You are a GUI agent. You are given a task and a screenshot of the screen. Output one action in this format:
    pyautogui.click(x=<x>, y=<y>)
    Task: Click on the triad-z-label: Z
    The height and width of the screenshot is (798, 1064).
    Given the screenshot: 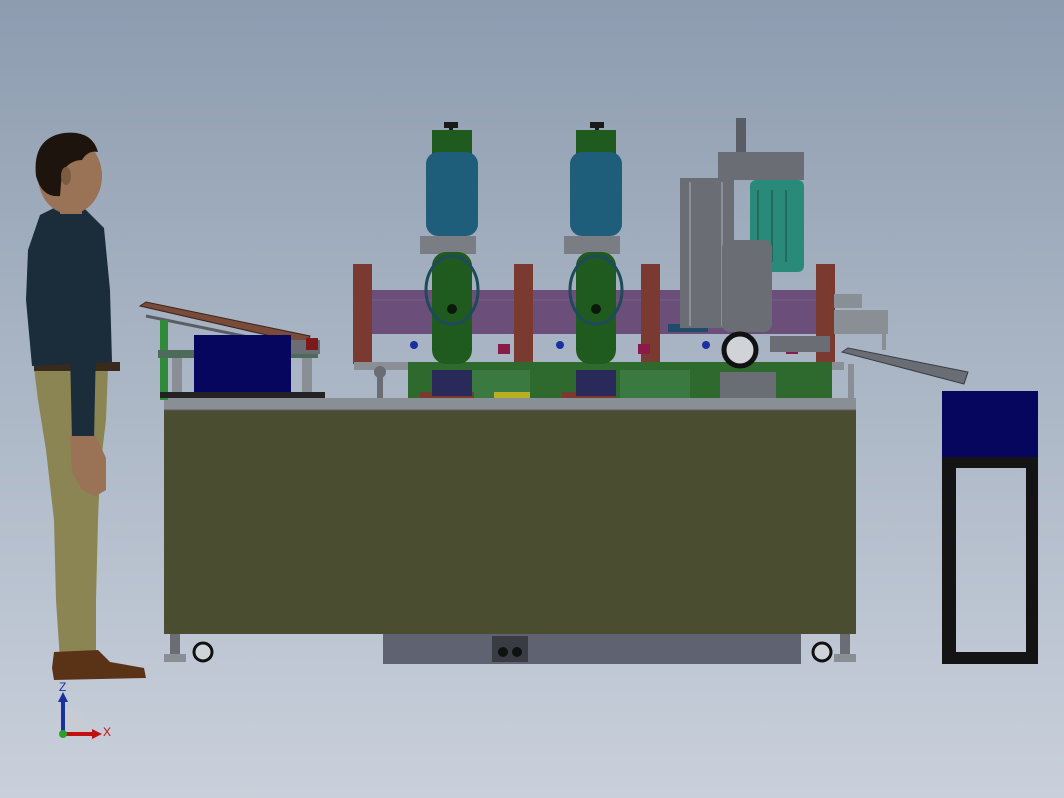 What is the action you would take?
    pyautogui.click(x=62, y=687)
    